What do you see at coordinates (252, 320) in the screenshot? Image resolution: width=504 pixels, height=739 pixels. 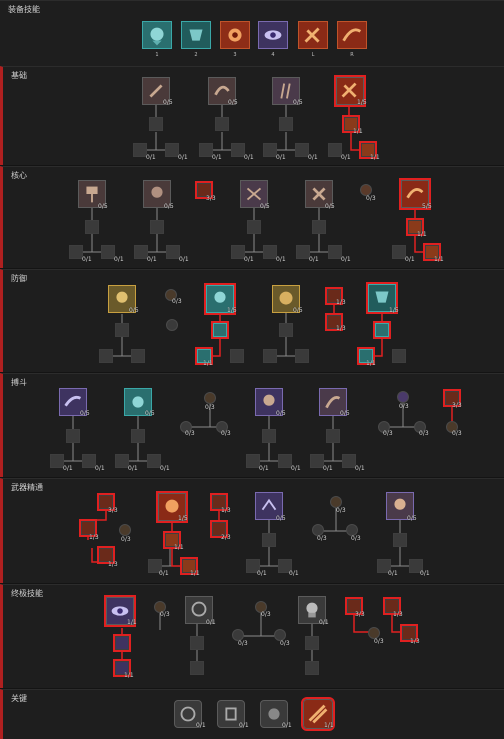 I see `section-defense: 防御` at bounding box center [252, 320].